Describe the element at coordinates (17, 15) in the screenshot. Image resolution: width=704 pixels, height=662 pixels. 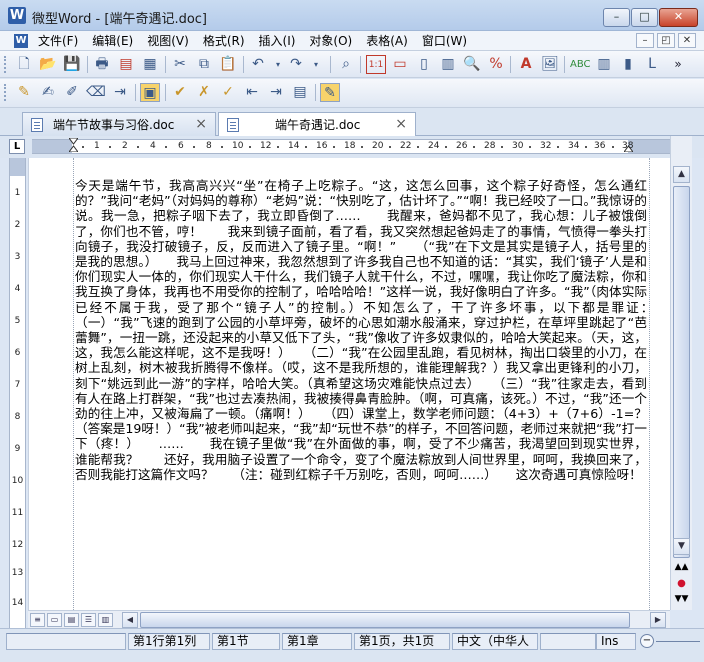
I see `word-app-icon: W` at that location.